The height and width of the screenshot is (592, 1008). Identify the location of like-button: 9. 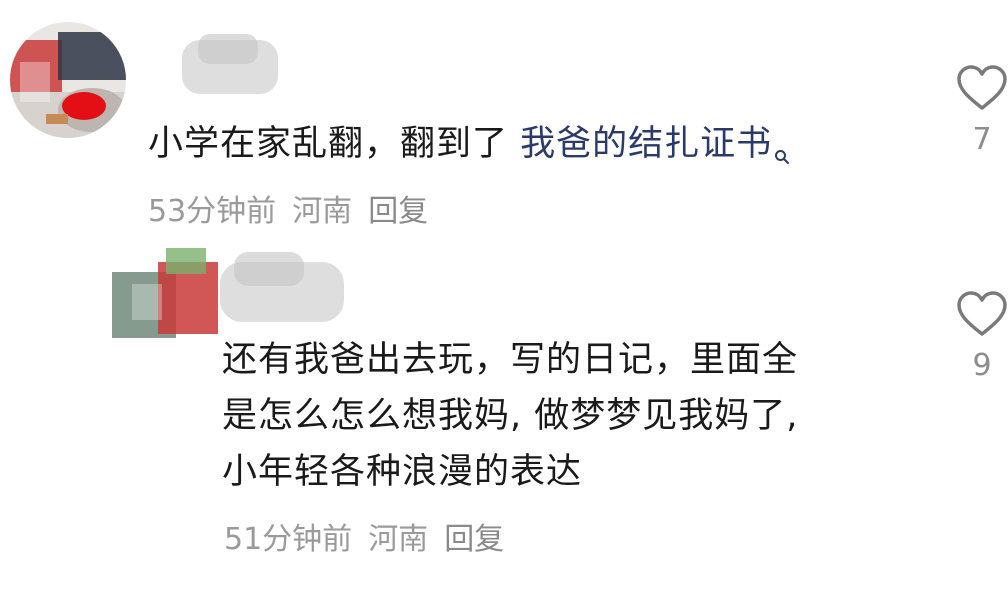
(982, 336).